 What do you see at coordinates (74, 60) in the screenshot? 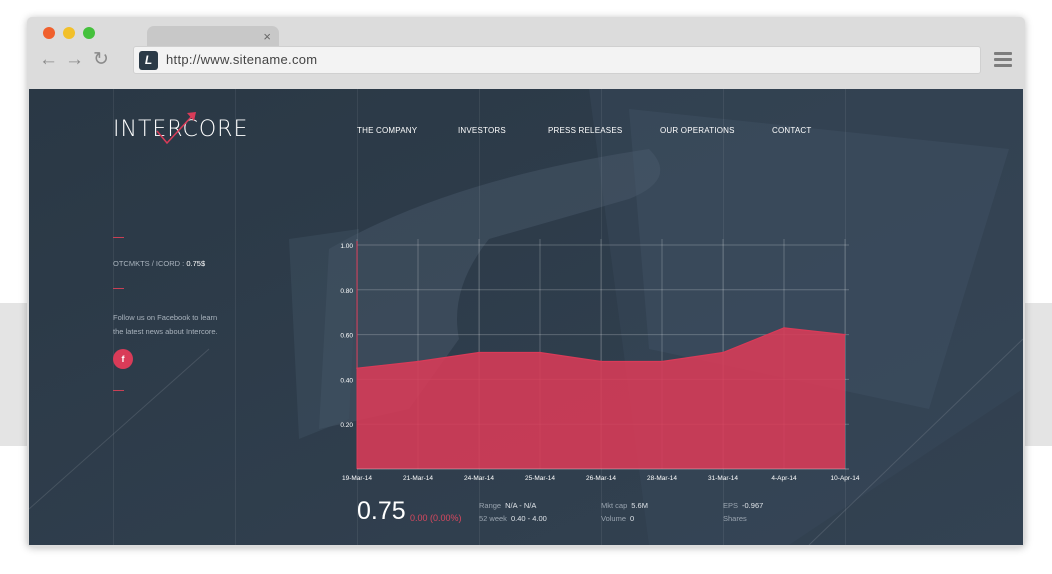
I see `forward-arrow-icon: →` at bounding box center [74, 60].